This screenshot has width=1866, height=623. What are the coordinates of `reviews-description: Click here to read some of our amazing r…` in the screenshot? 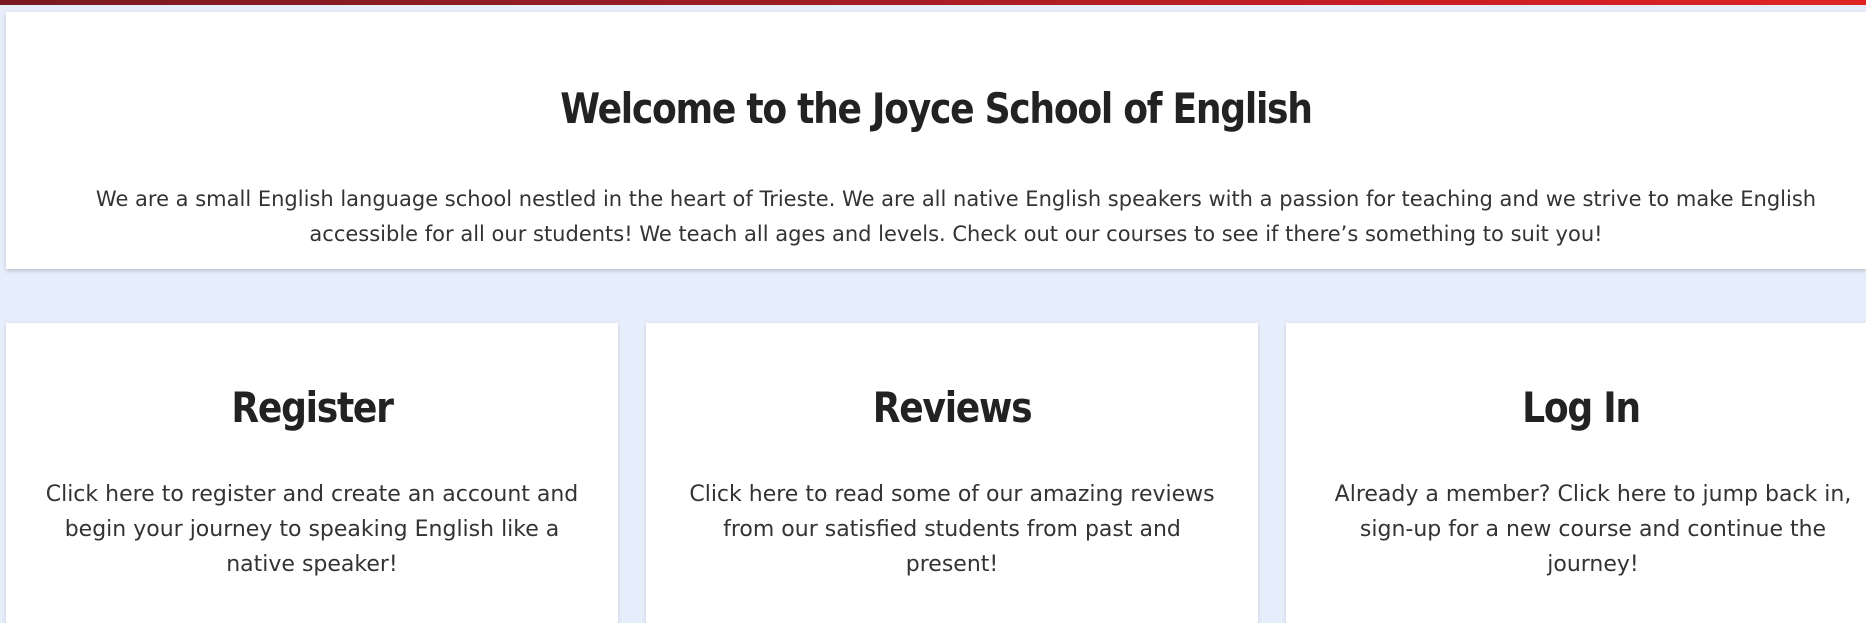 It's located at (952, 529).